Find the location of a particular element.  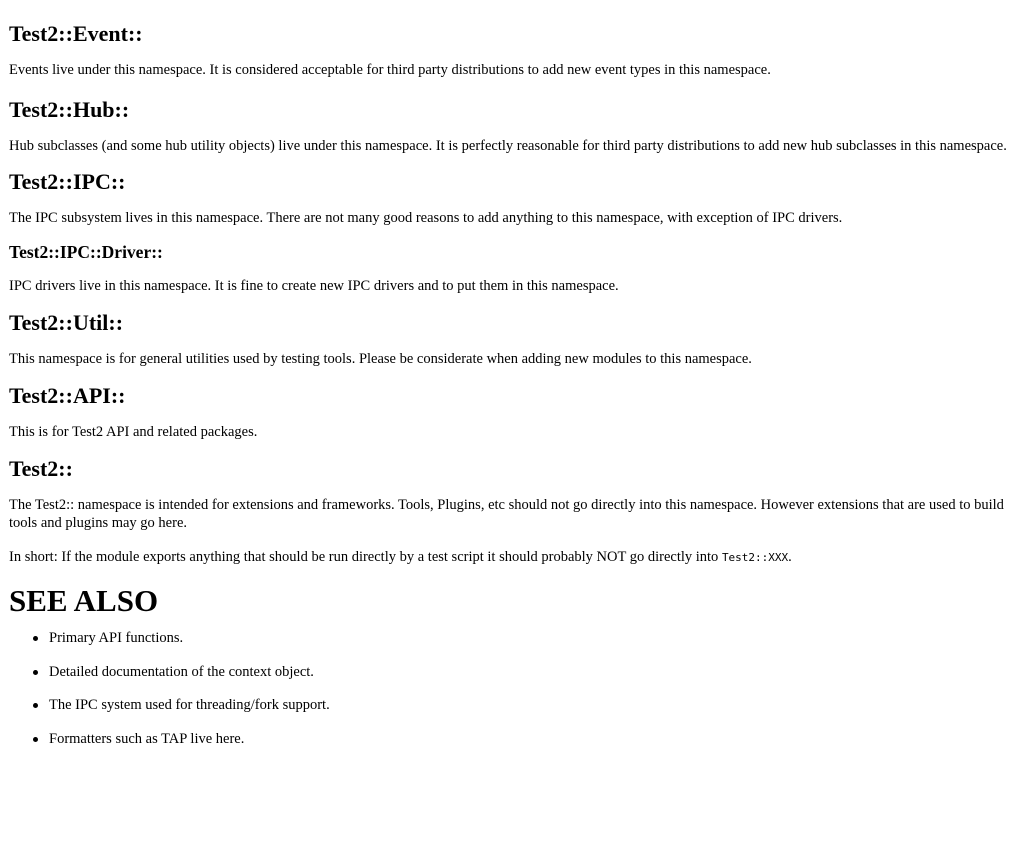

see-also-item-formatters: Formatters such as TAP live here. is located at coordinates (524, 739).